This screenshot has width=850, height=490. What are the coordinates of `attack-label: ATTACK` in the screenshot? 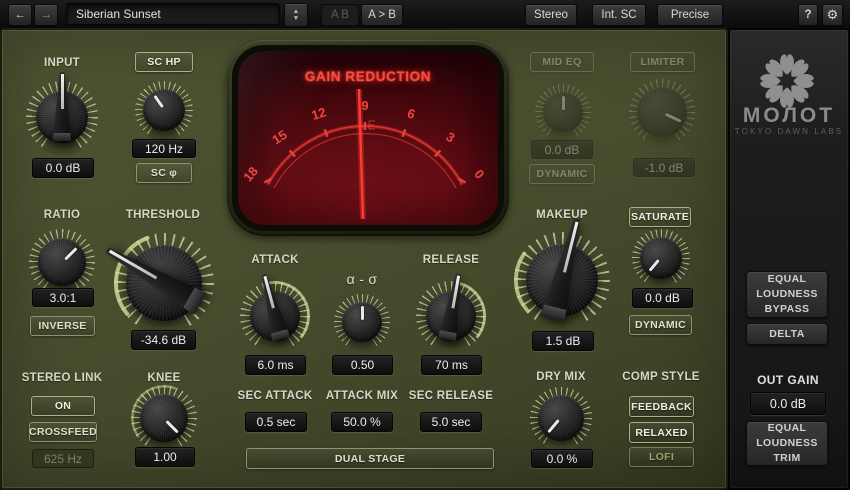 It's located at (275, 260).